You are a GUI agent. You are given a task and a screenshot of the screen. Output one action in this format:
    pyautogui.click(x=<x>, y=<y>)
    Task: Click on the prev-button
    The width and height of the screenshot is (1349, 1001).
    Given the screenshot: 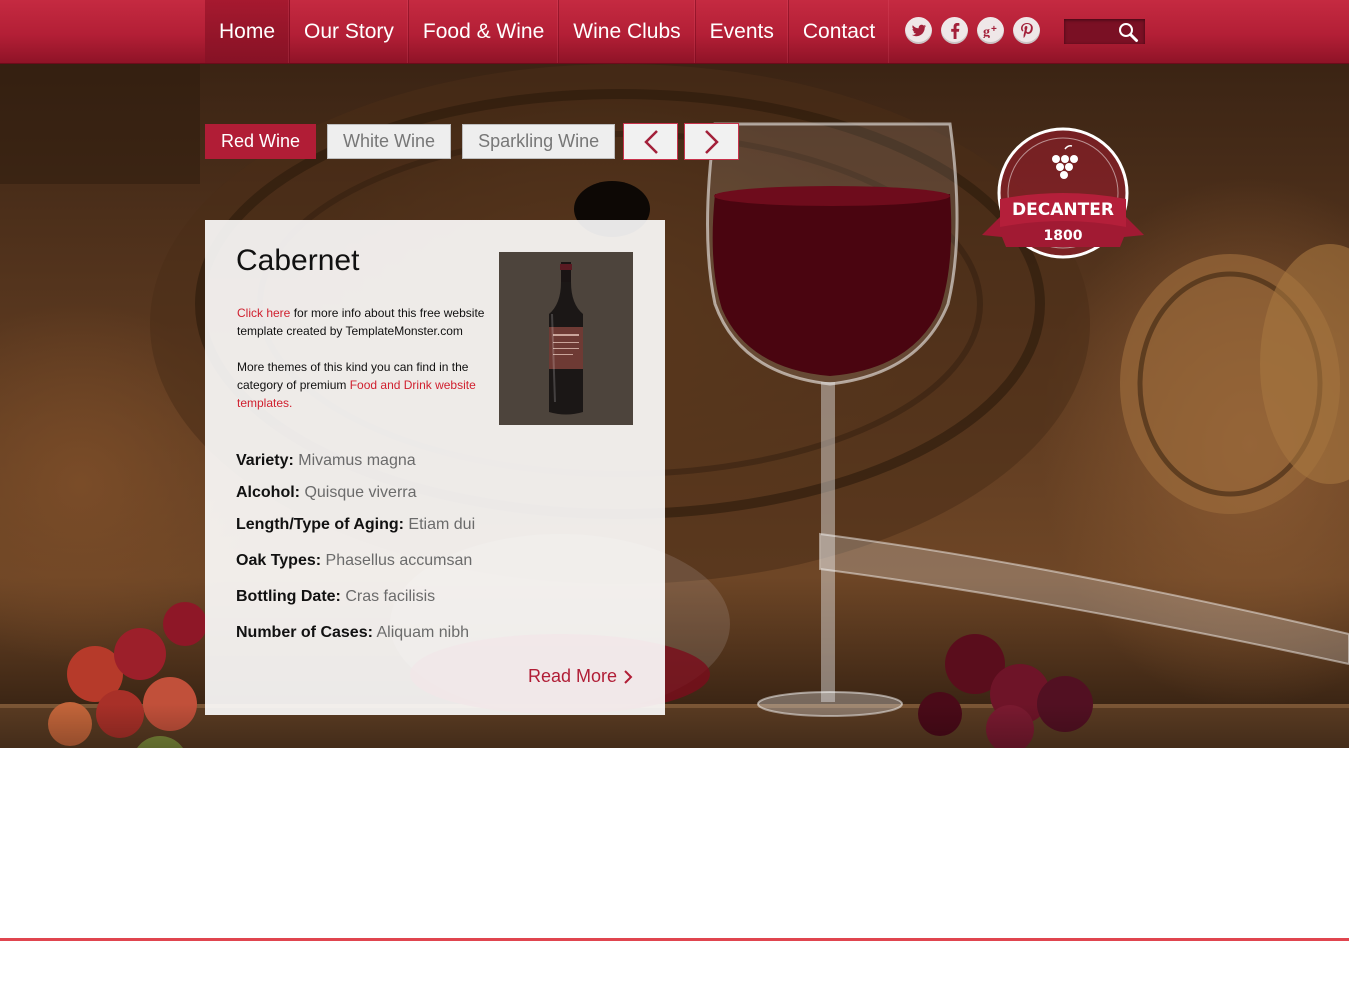 What is the action you would take?
    pyautogui.click(x=650, y=141)
    